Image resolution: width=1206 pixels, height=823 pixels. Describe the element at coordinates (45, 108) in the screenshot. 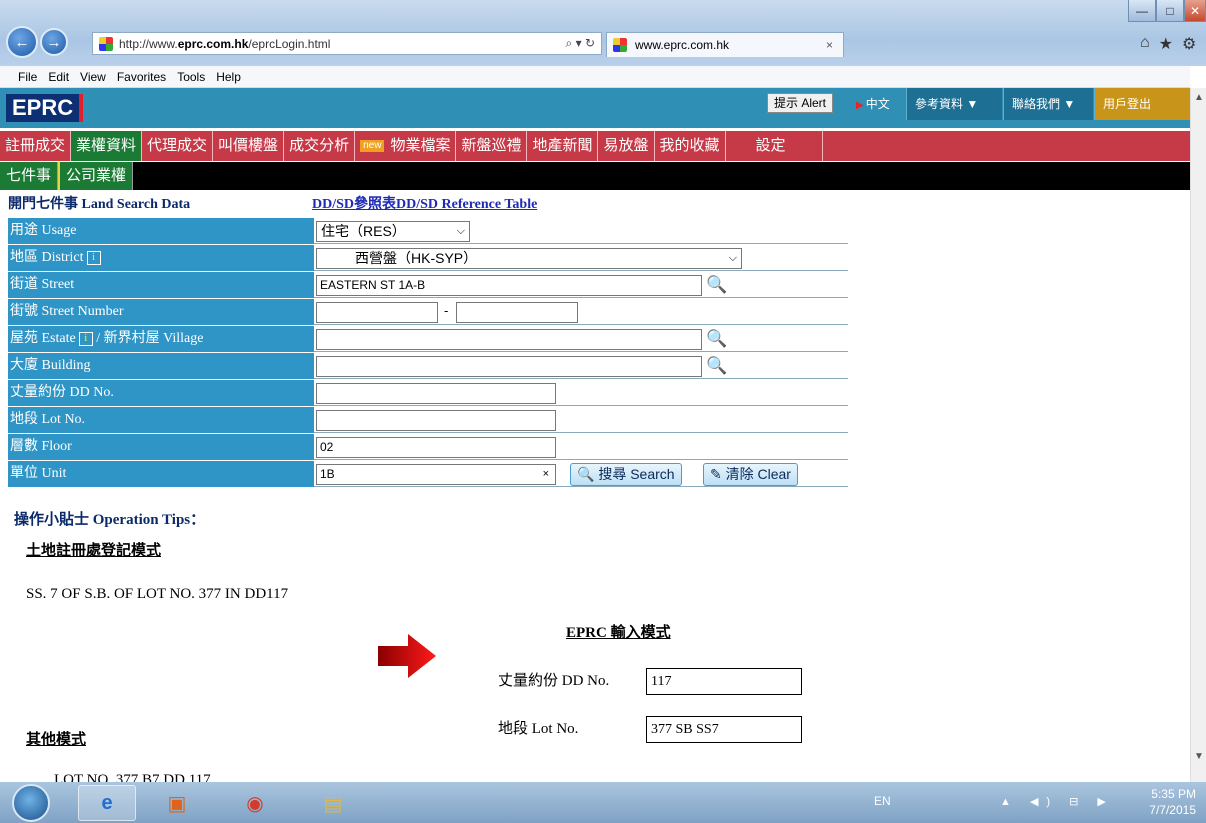

I see `eprc-logo: EPRC` at that location.